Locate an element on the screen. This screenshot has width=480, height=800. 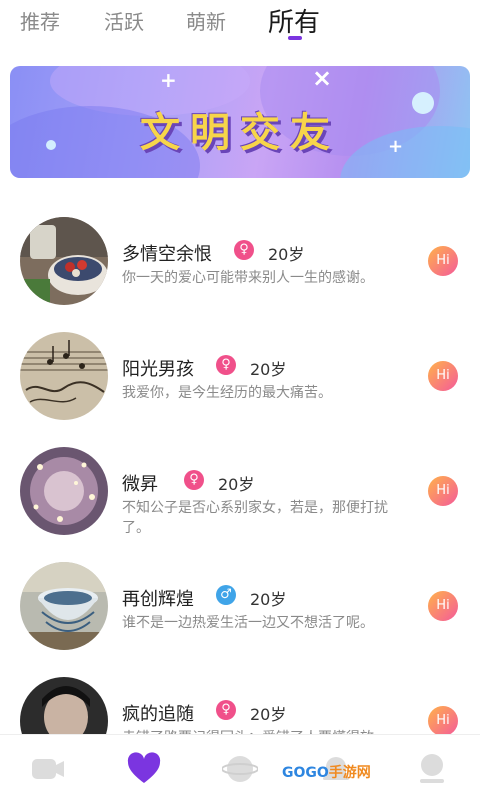
banner-title: 文明交友 is located at coordinates (240, 132).